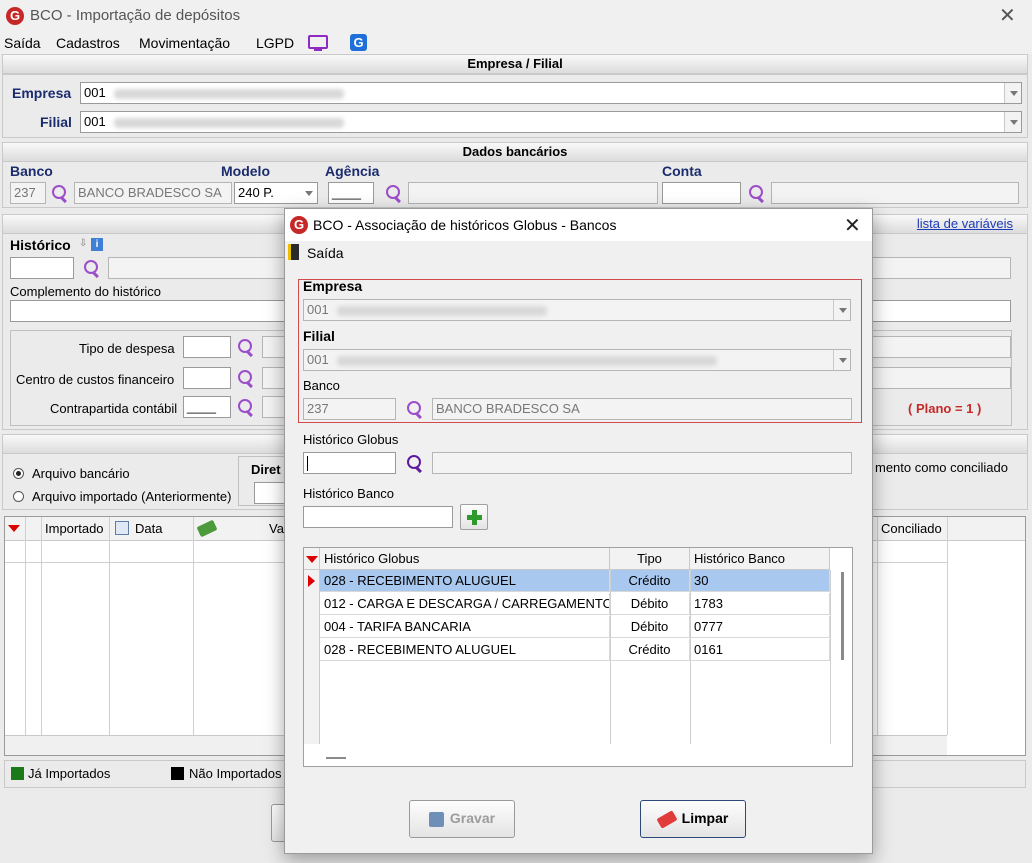  Describe the element at coordinates (351, 193) in the screenshot. I see `agencia-field: ____` at that location.